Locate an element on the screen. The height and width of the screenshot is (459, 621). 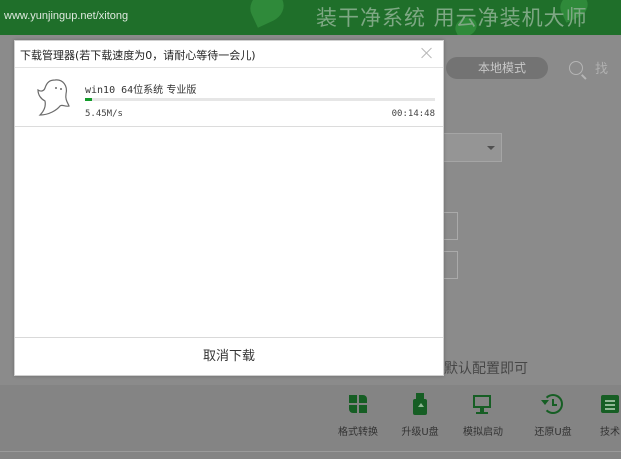
chevron-down-icon is located at coordinates (491, 148).